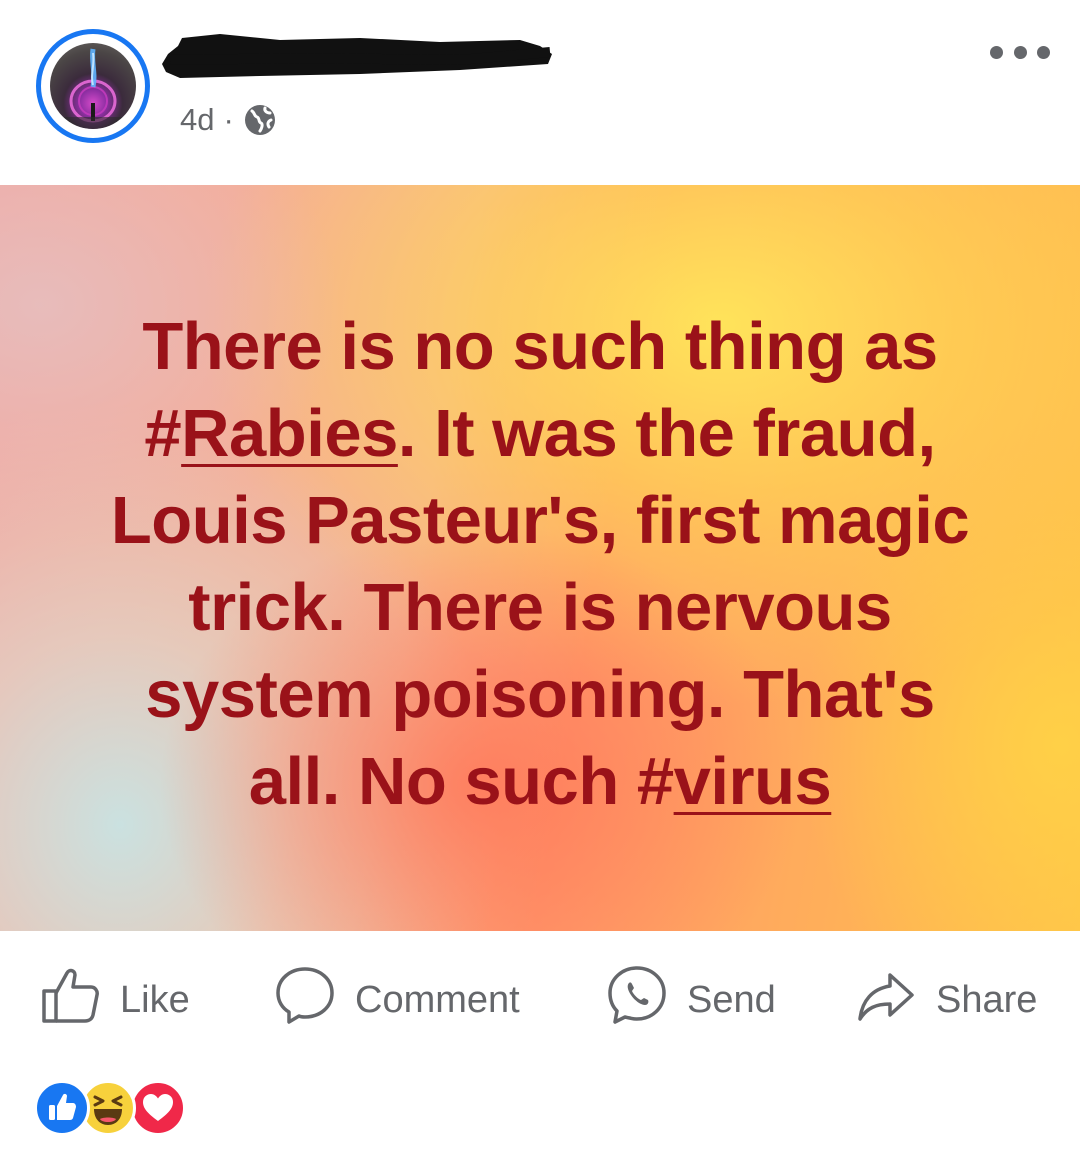 The width and height of the screenshot is (1080, 1160). I want to click on hashtag-link-virus: #virus, so click(734, 781).